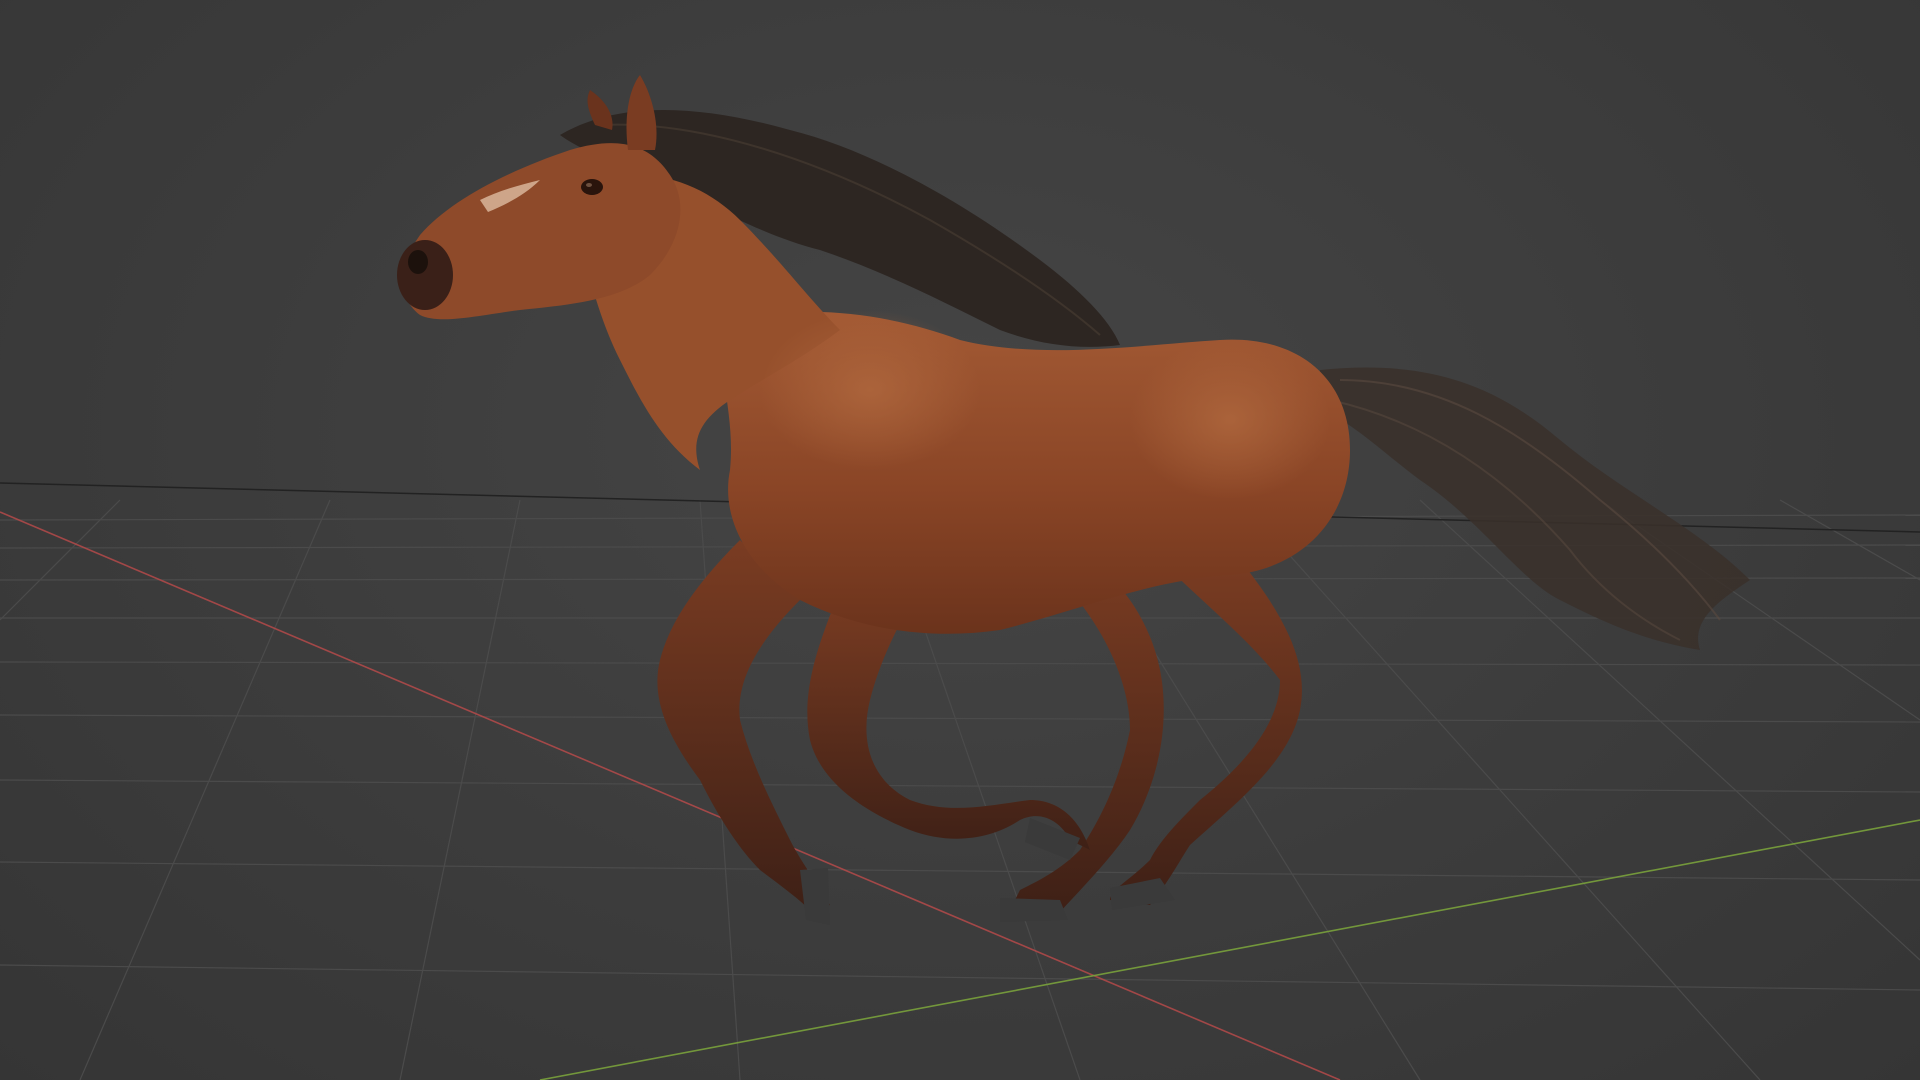 Image resolution: width=1920 pixels, height=1080 pixels. Describe the element at coordinates (641, 112) in the screenshot. I see `horse-ear-near` at that location.